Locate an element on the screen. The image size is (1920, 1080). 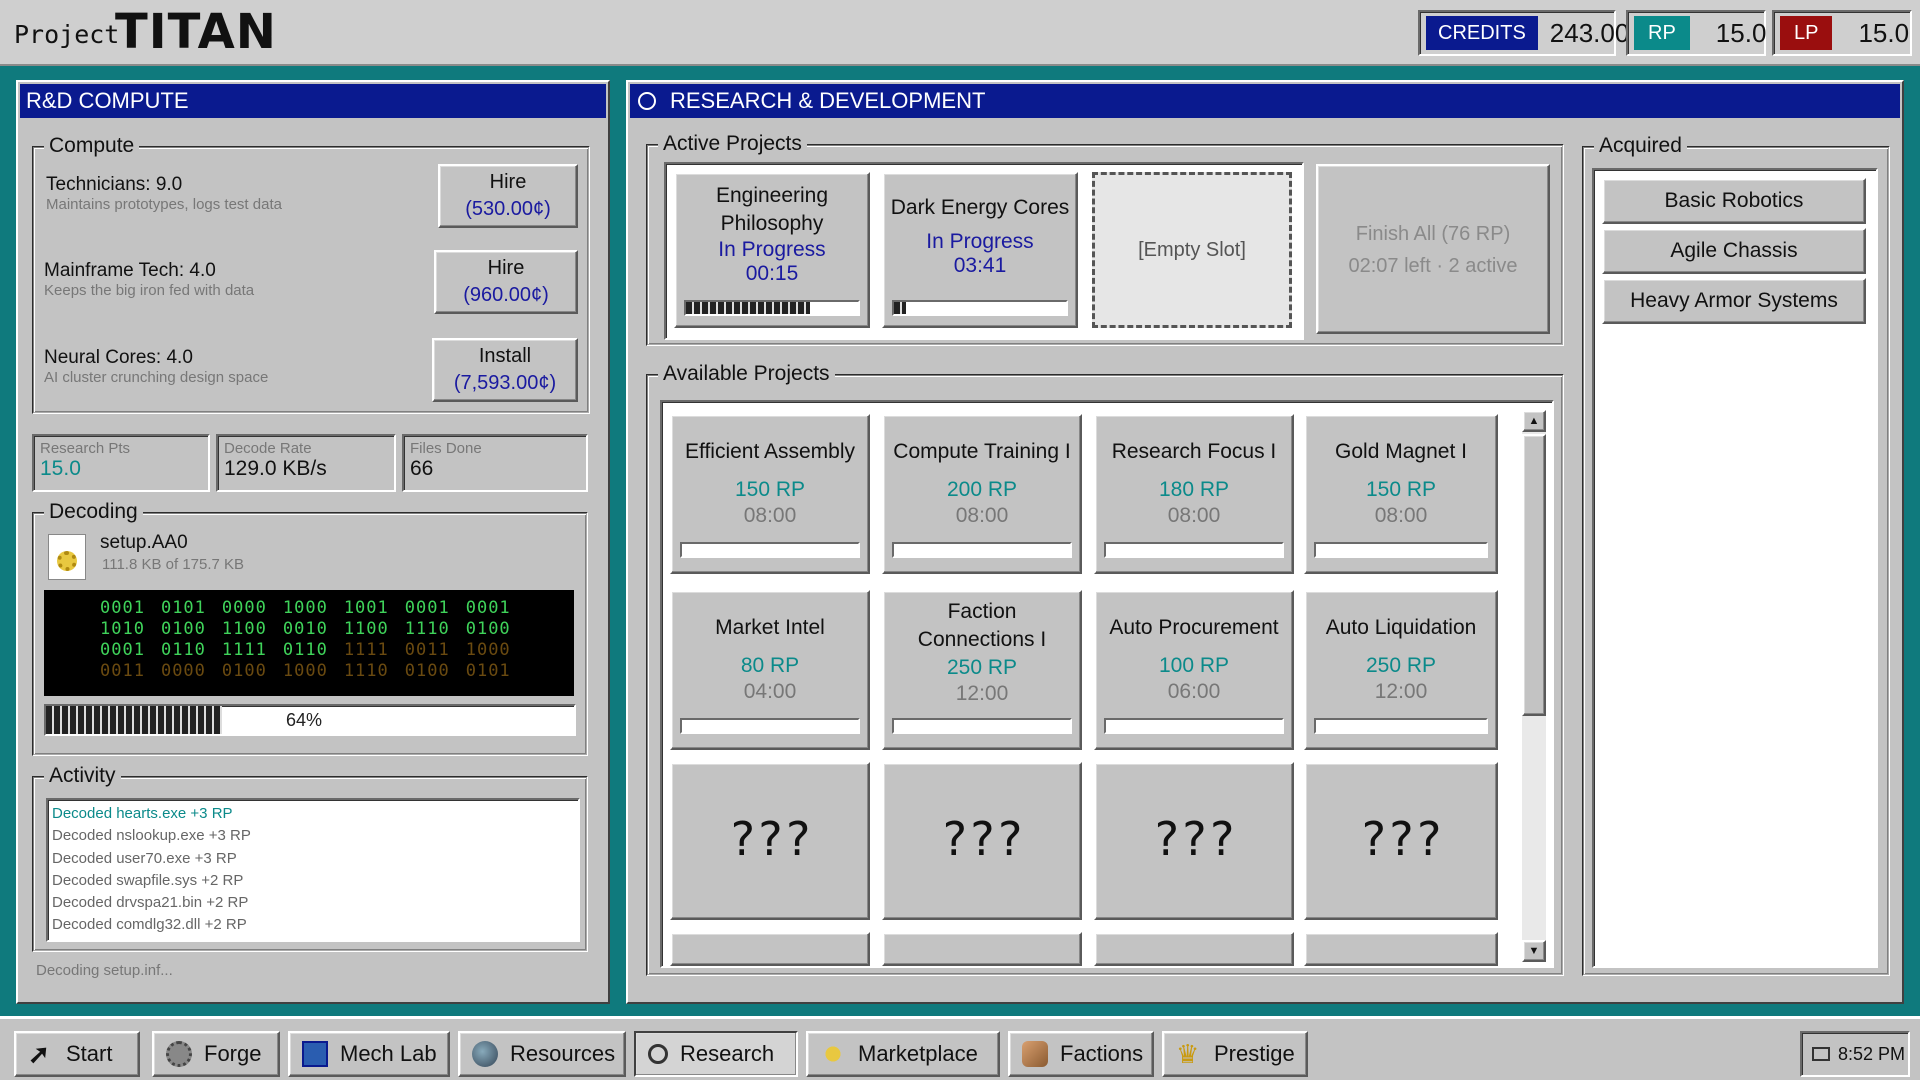
activity-item: Decoded nslookup.exe +3 RP is located at coordinates (151, 836).